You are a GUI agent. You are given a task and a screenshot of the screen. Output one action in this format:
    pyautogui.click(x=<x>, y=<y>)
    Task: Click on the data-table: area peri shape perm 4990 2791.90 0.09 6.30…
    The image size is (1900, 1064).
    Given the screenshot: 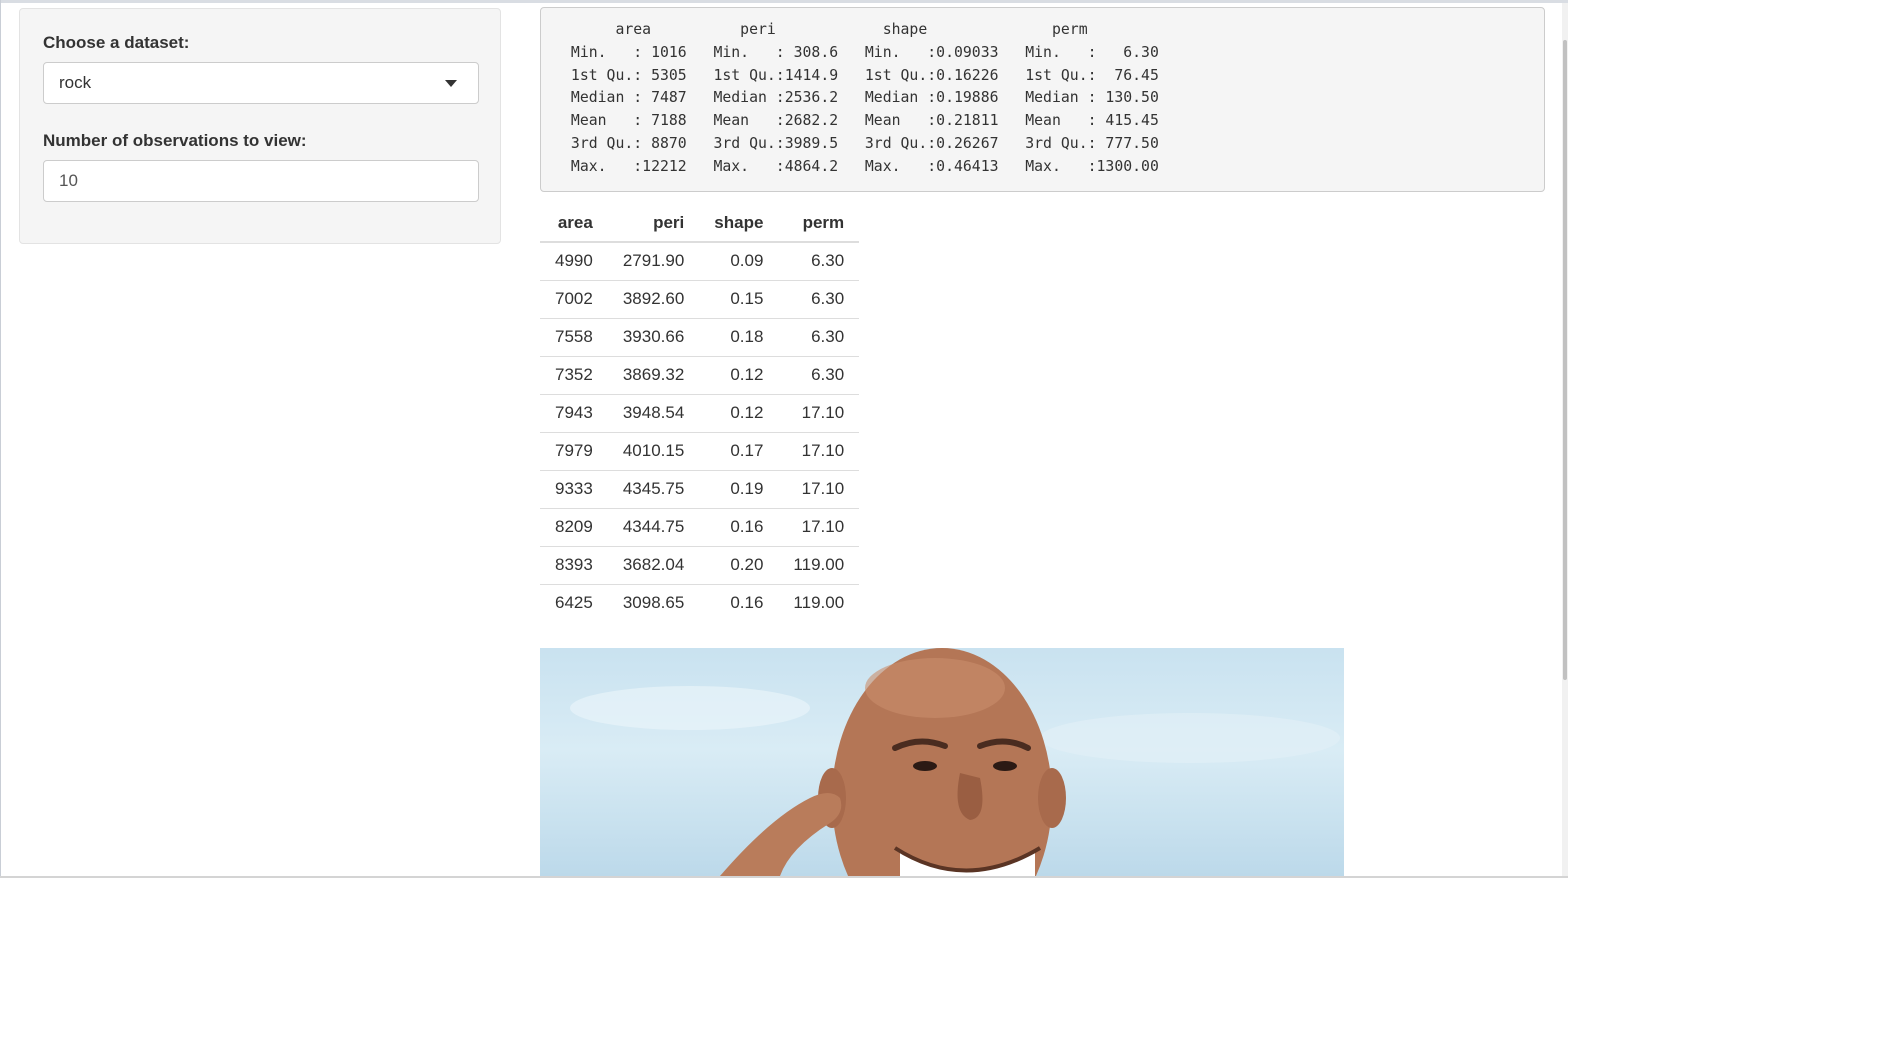 What is the action you would take?
    pyautogui.click(x=700, y=413)
    